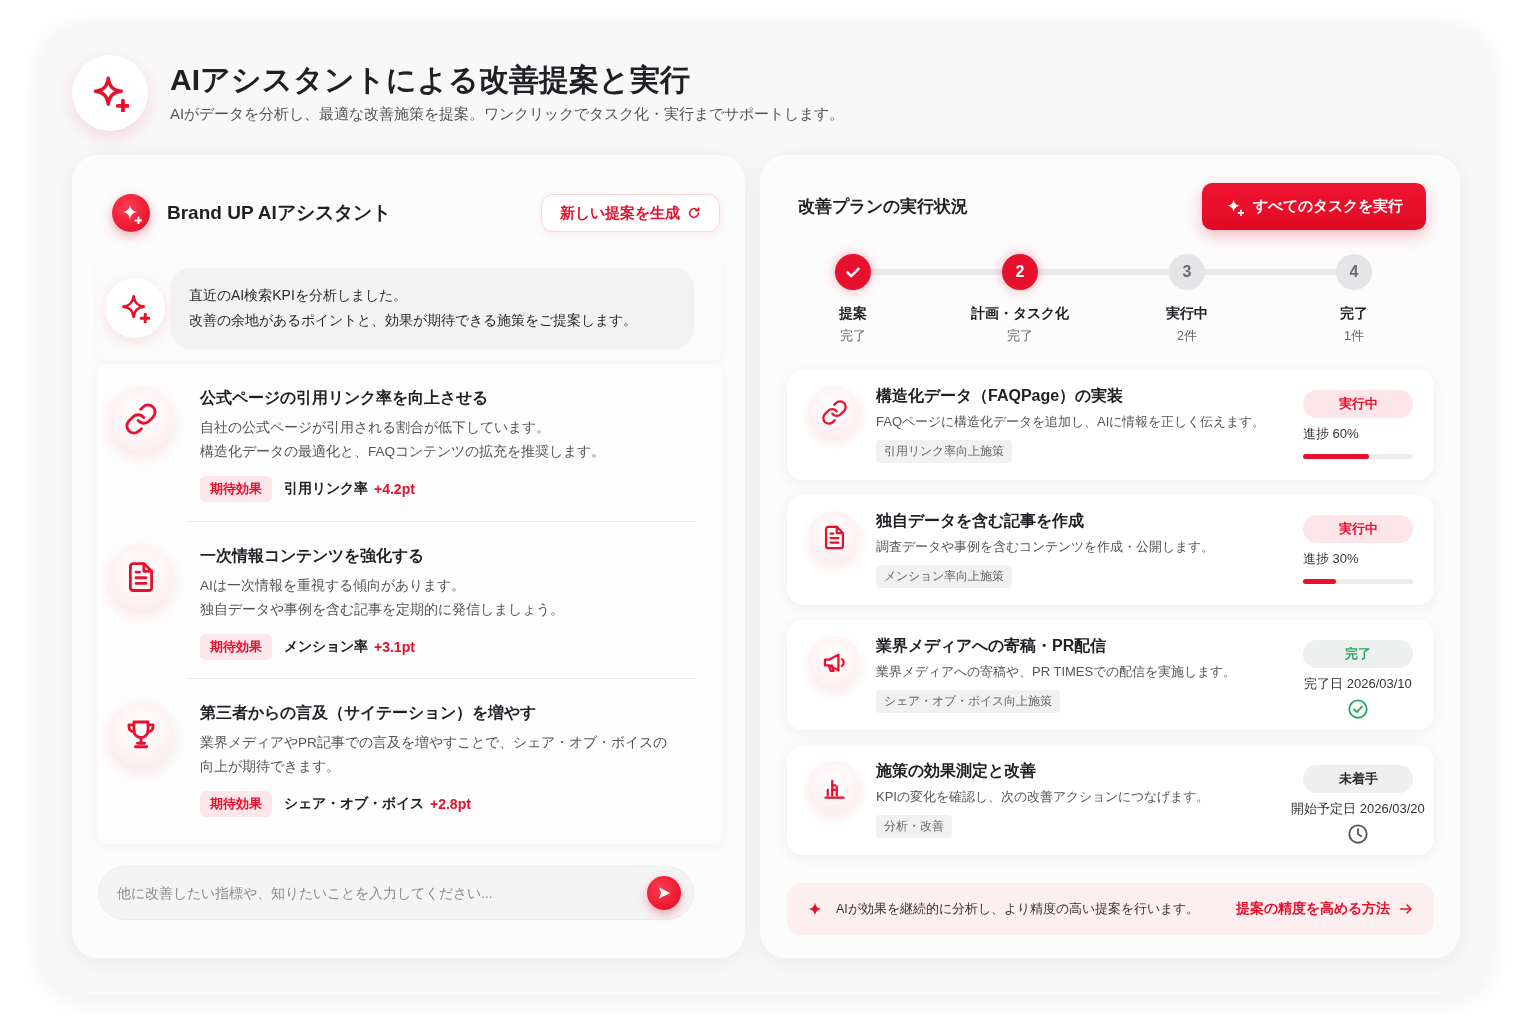 This screenshot has width=1536, height=1024. What do you see at coordinates (883, 207) in the screenshot?
I see `plan-title: 改善プランの実行状況` at bounding box center [883, 207].